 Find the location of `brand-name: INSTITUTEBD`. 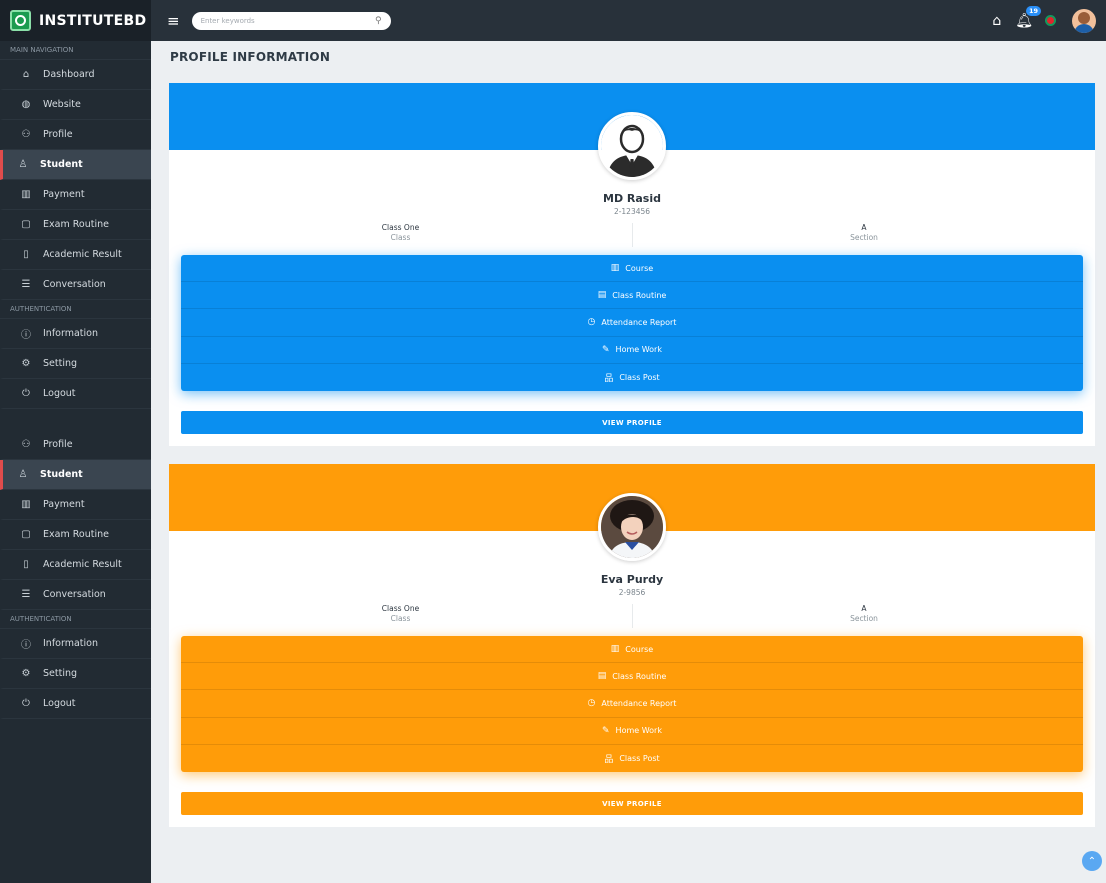

brand-name: INSTITUTEBD is located at coordinates (93, 20).